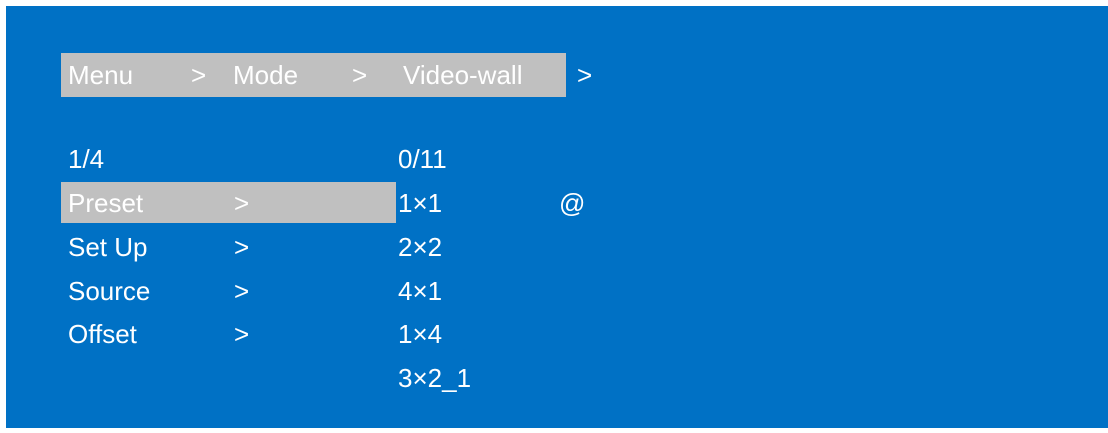  What do you see at coordinates (572, 203) in the screenshot?
I see `active-preset-marker: @` at bounding box center [572, 203].